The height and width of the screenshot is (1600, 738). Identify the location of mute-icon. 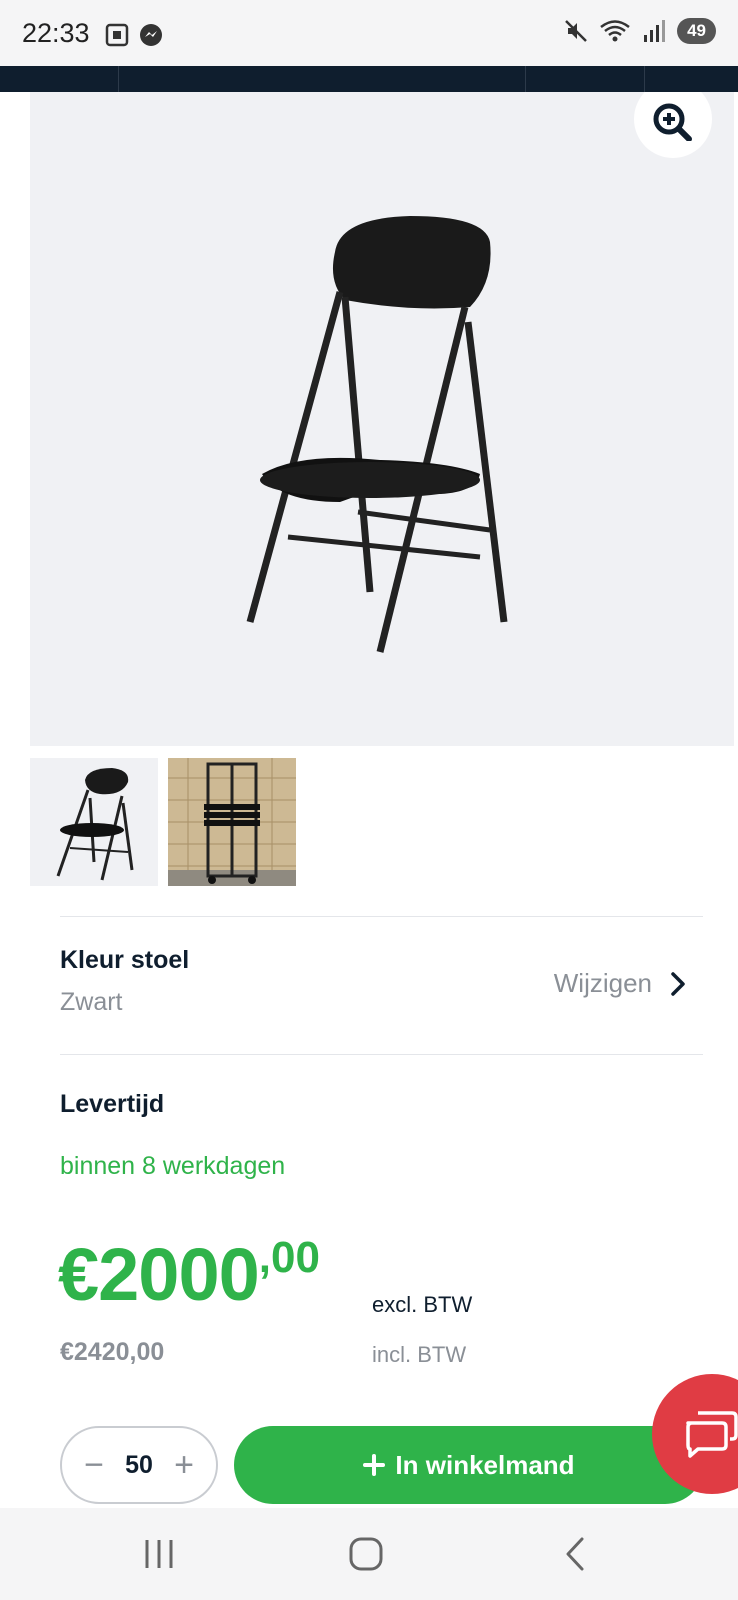
(576, 31).